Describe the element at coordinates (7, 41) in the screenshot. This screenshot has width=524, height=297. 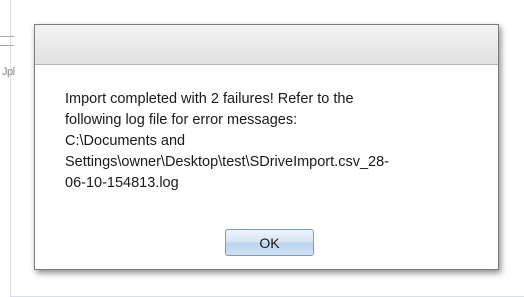
I see `background-tab-edge` at that location.